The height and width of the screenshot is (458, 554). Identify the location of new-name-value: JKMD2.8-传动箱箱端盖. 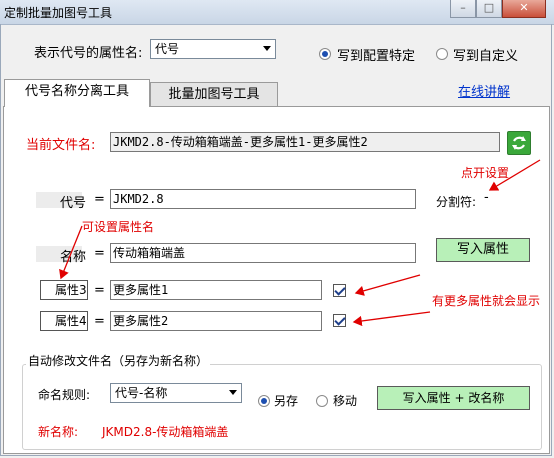
(165, 432).